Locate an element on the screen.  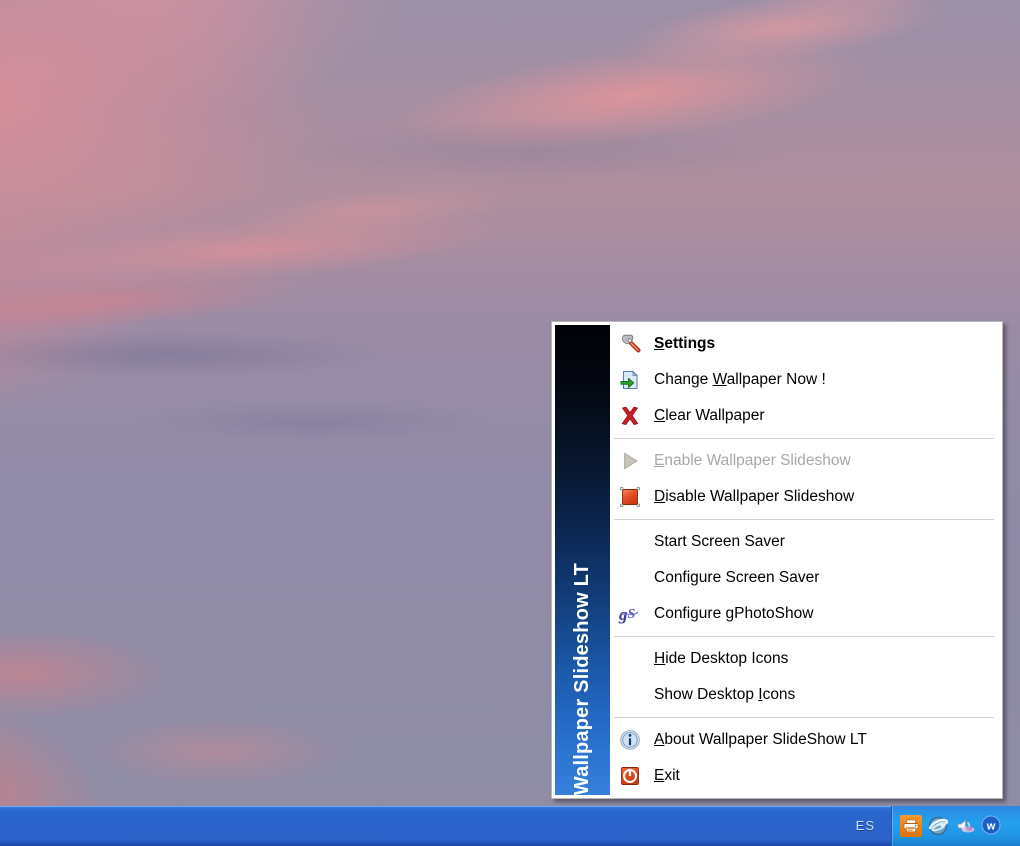
stop-icon is located at coordinates (630, 497).